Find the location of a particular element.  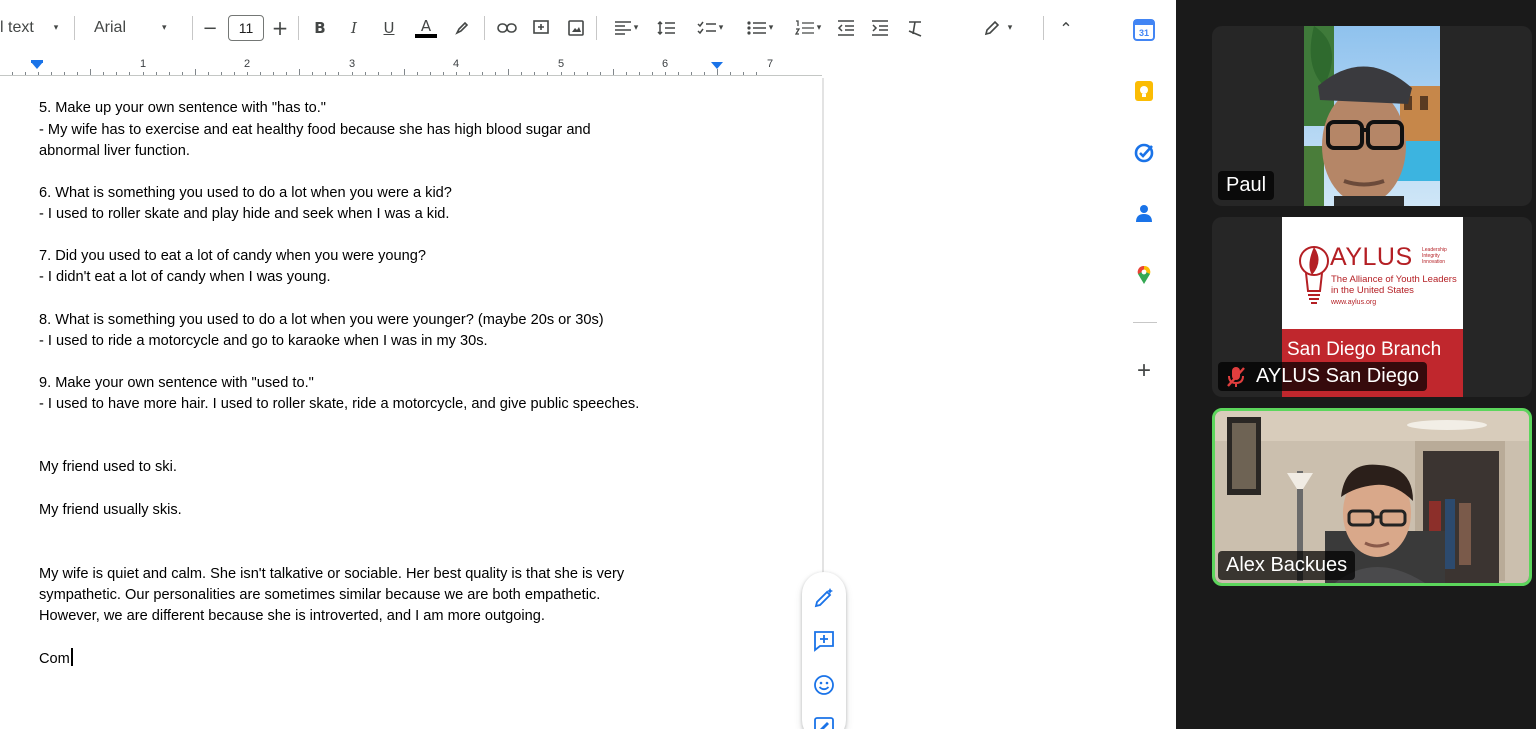

contacts-icon is located at coordinates (1144, 213).